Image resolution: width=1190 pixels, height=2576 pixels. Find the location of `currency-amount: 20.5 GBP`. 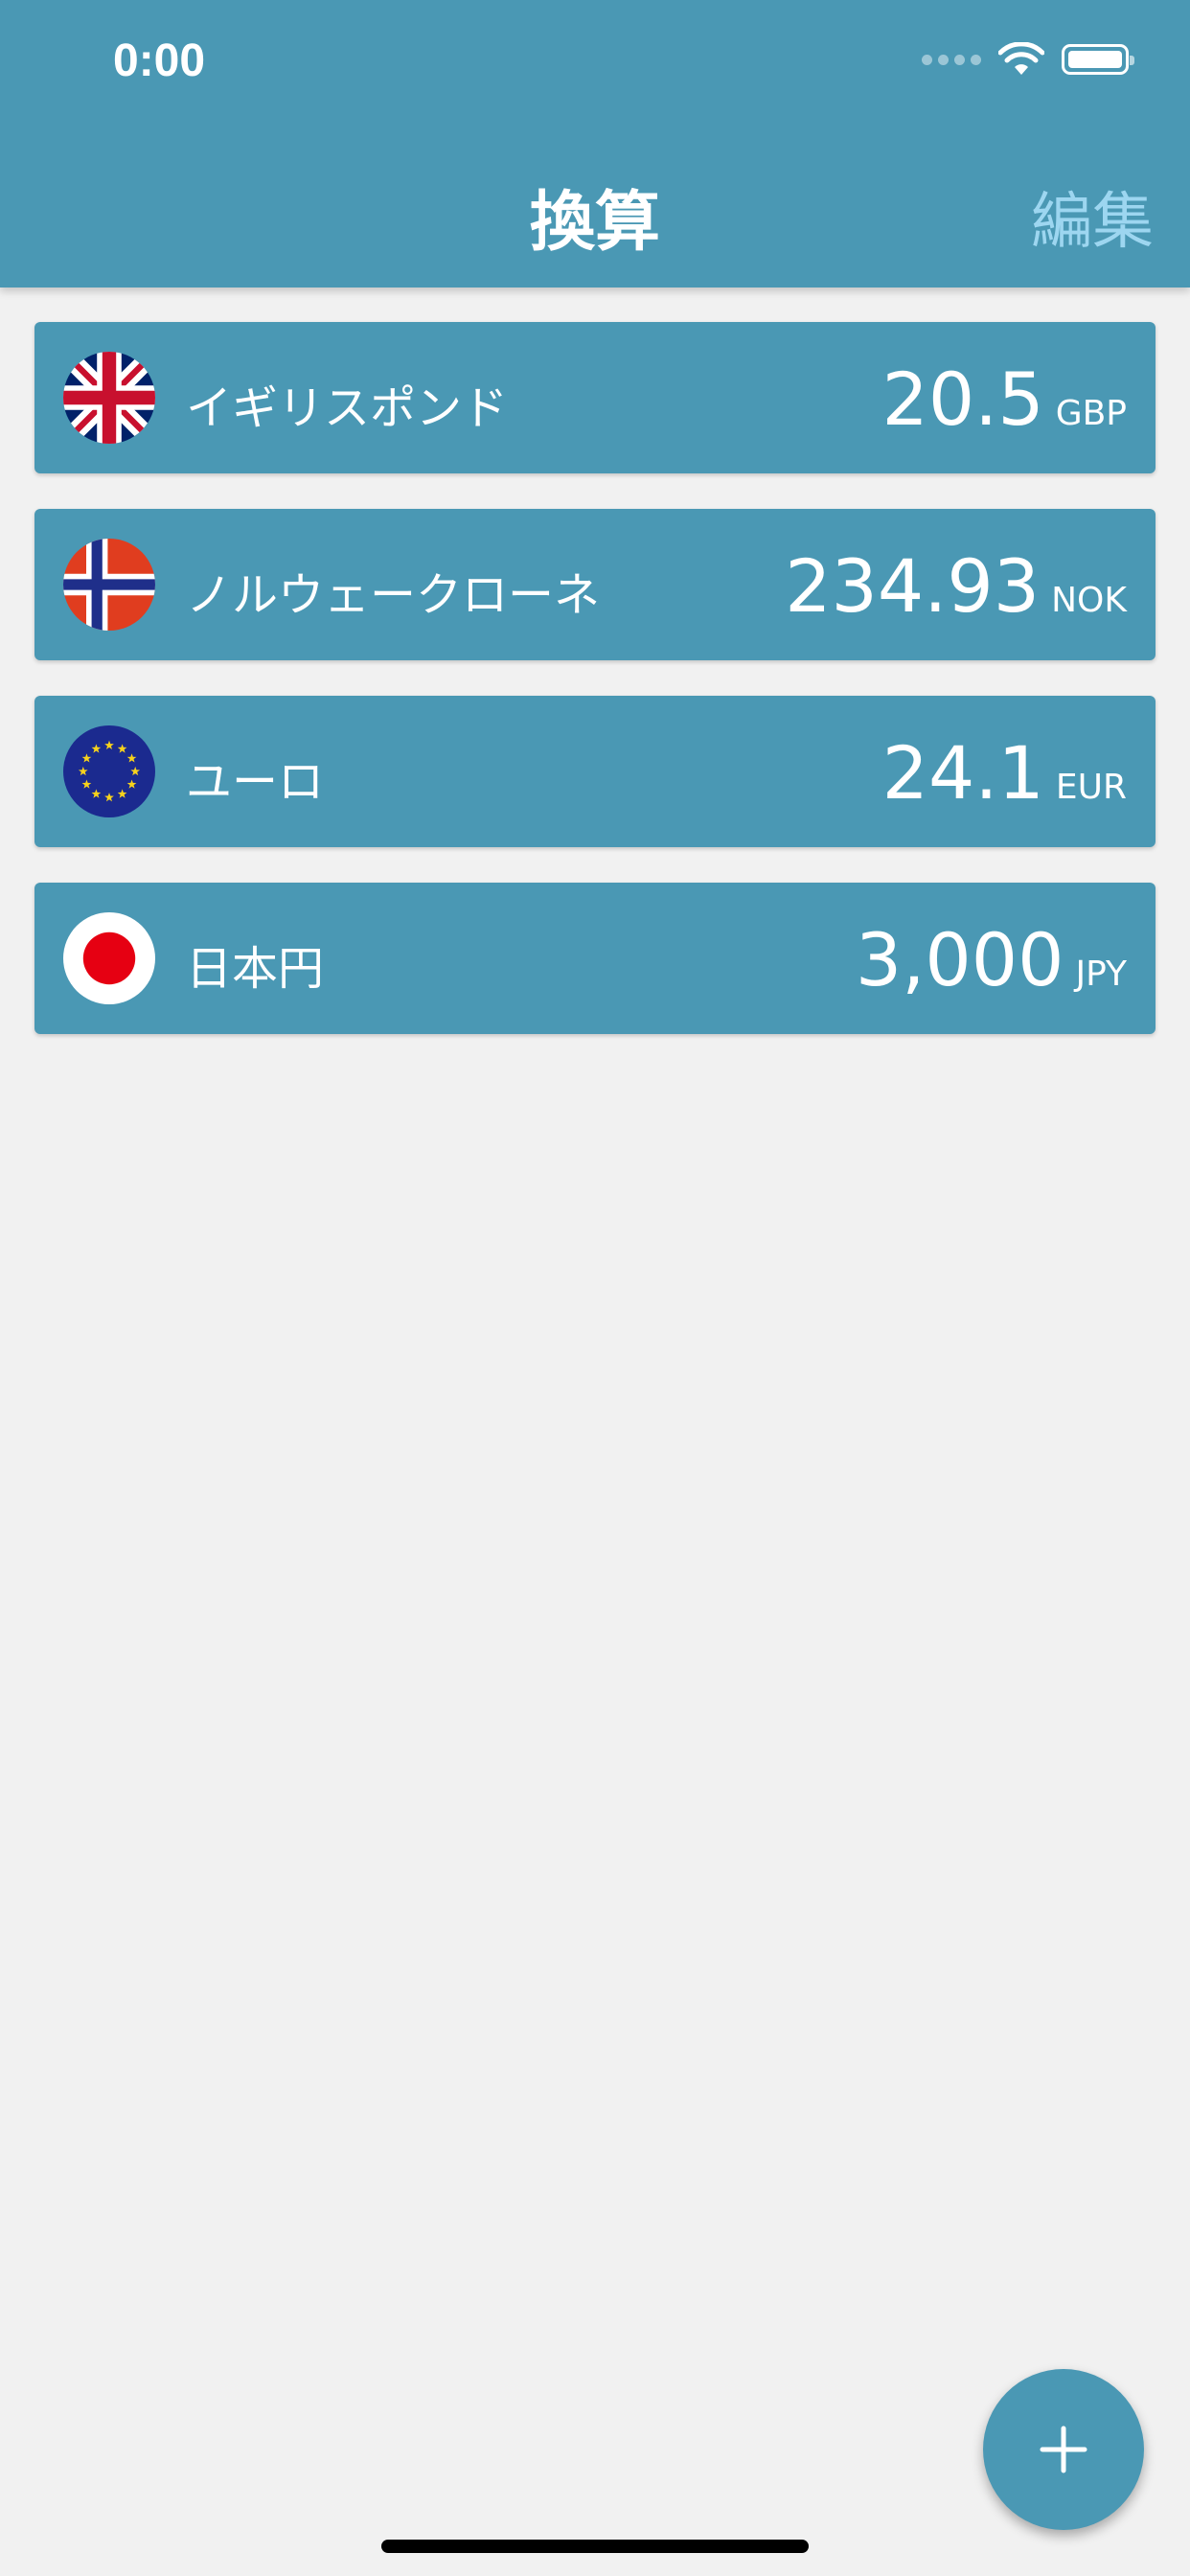

currency-amount: 20.5 GBP is located at coordinates (1004, 399).